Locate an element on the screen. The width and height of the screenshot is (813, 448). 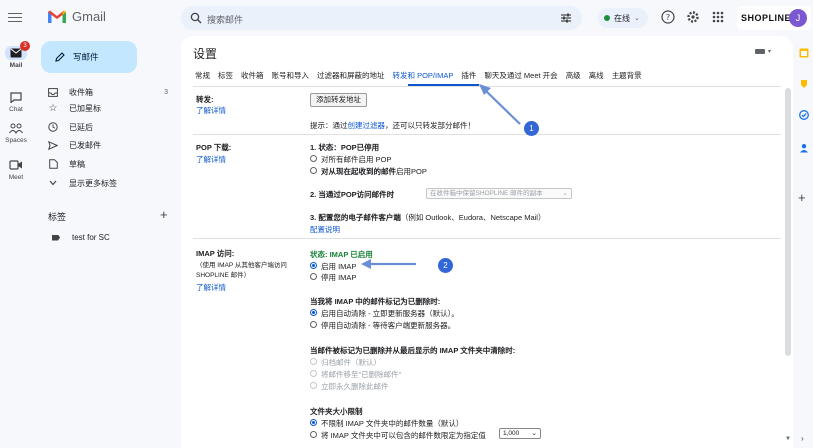
star-icon: ☆ is located at coordinates (53, 108).